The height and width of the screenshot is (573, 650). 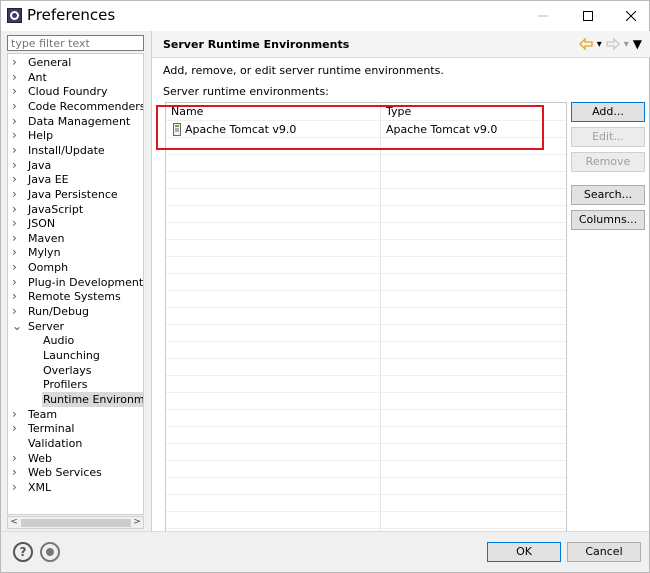 I want to click on tree-item: › Install/Update, so click(x=75, y=150).